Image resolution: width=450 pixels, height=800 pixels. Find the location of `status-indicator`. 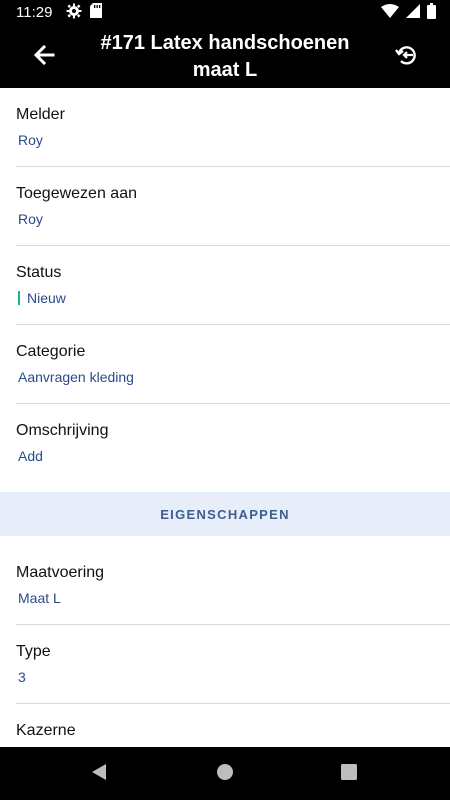

status-indicator is located at coordinates (19, 298).